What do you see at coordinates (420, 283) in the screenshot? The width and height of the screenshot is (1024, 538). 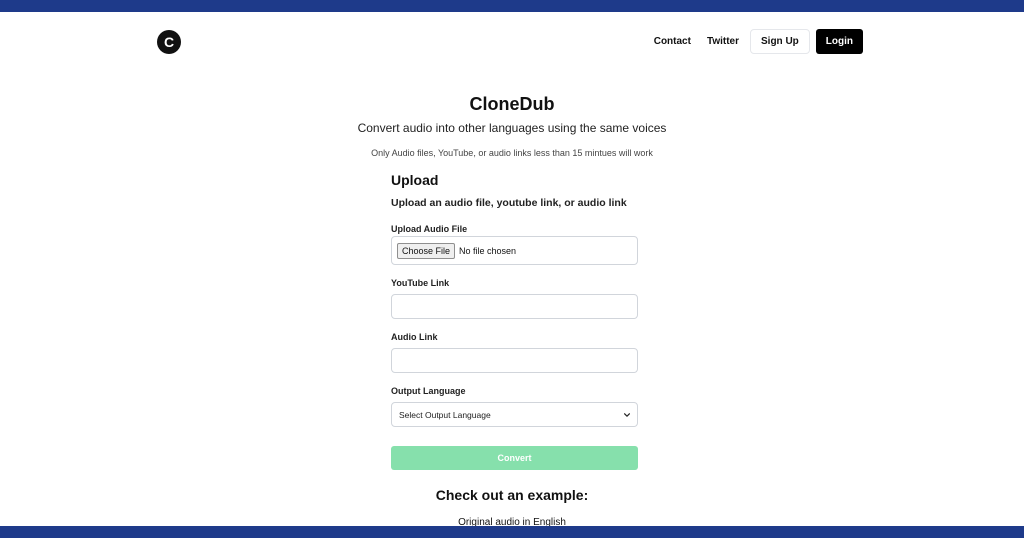 I see `youtube-link-label: YouTube Link` at bounding box center [420, 283].